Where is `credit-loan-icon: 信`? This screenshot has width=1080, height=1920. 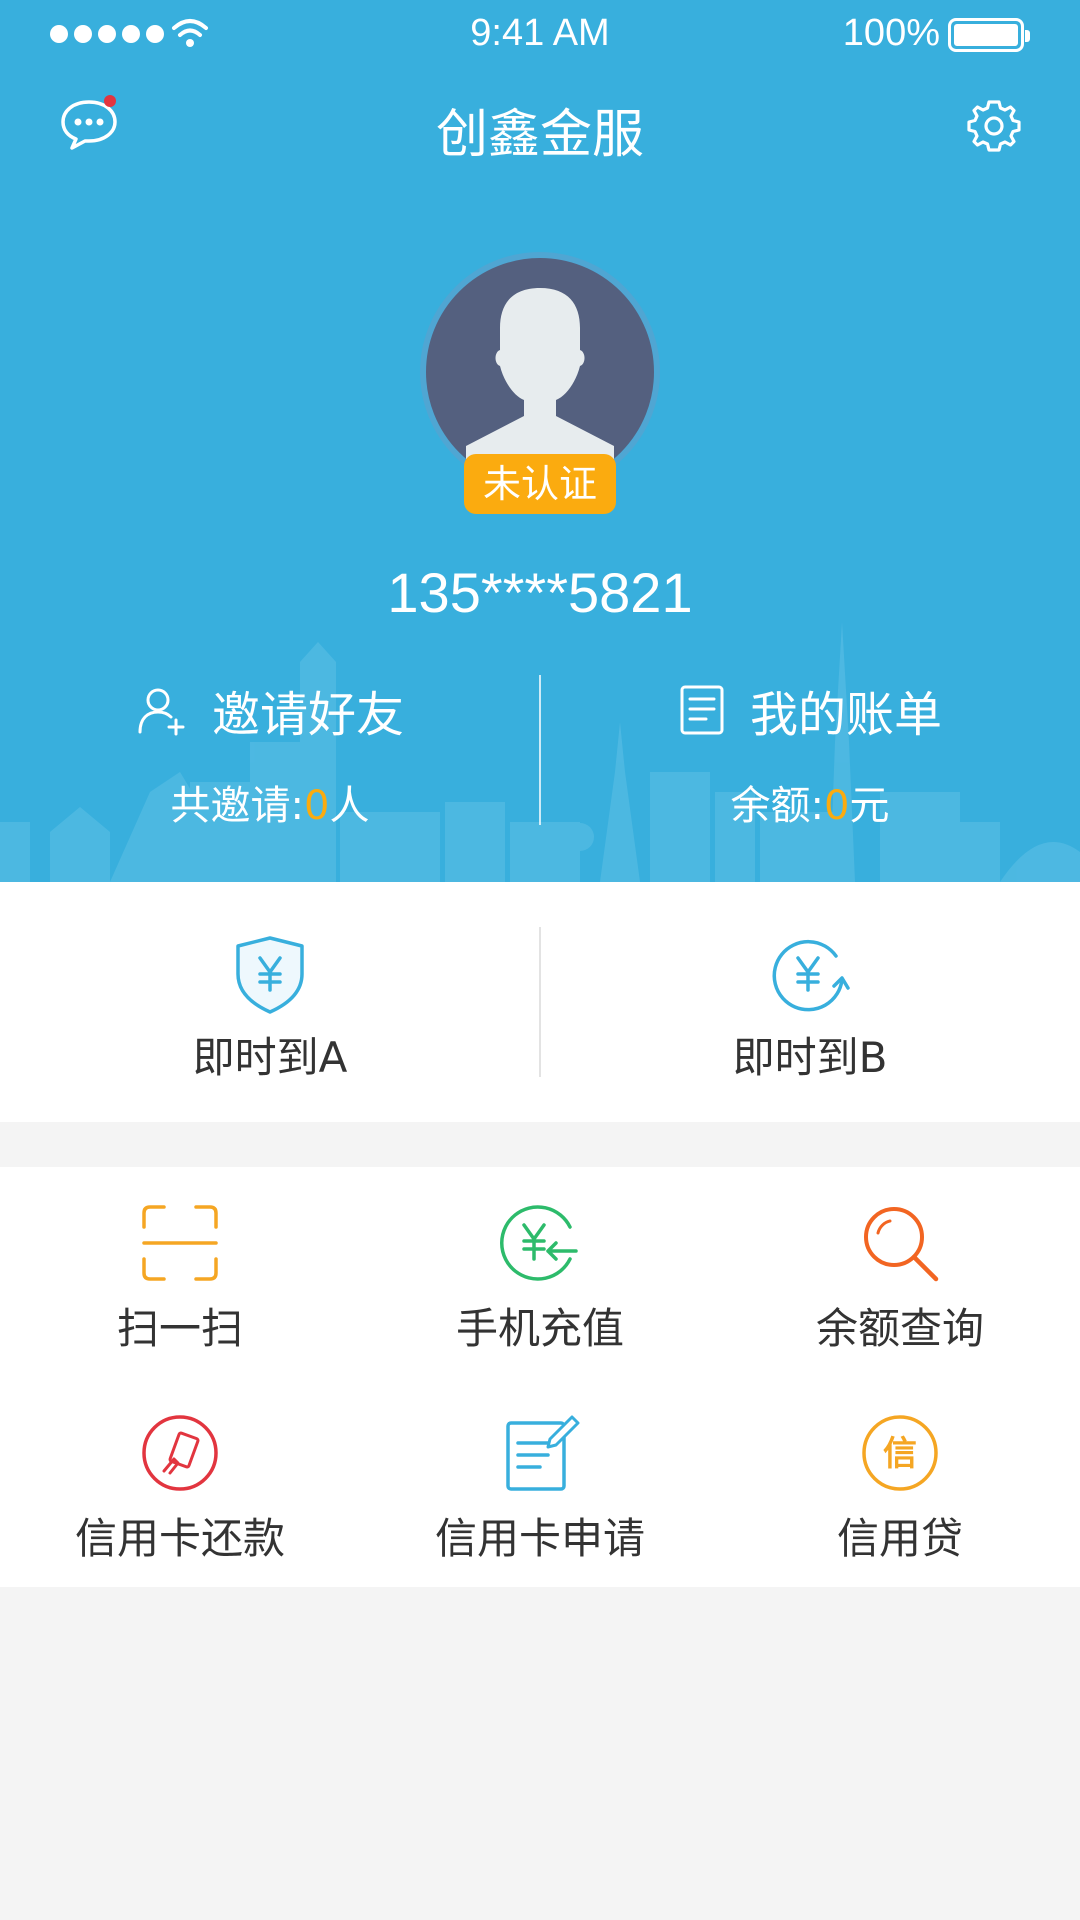
credit-loan-icon: 信 is located at coordinates (900, 1453).